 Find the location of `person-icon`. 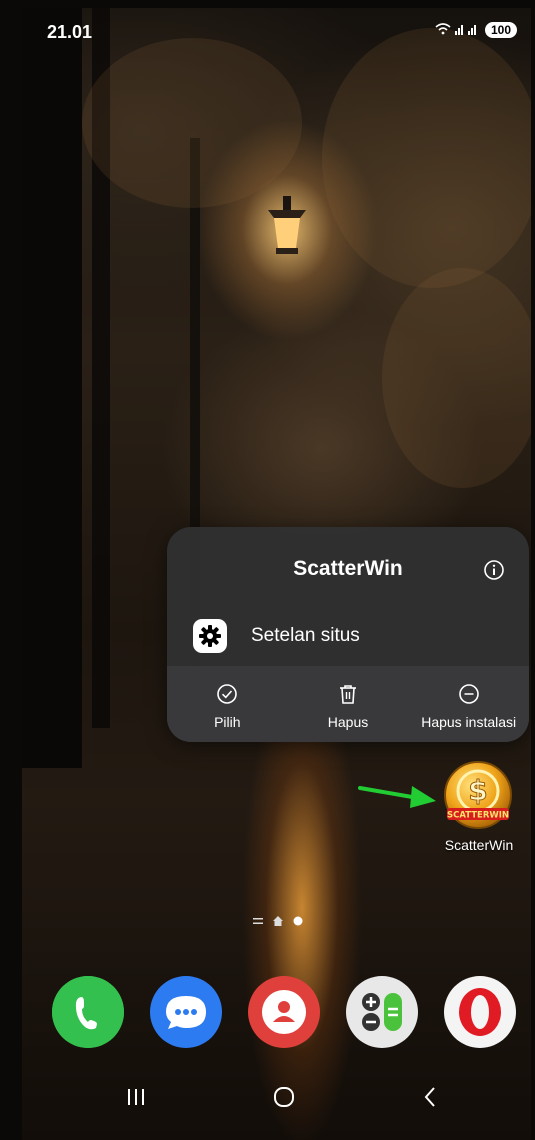

person-icon is located at coordinates (284, 1012).